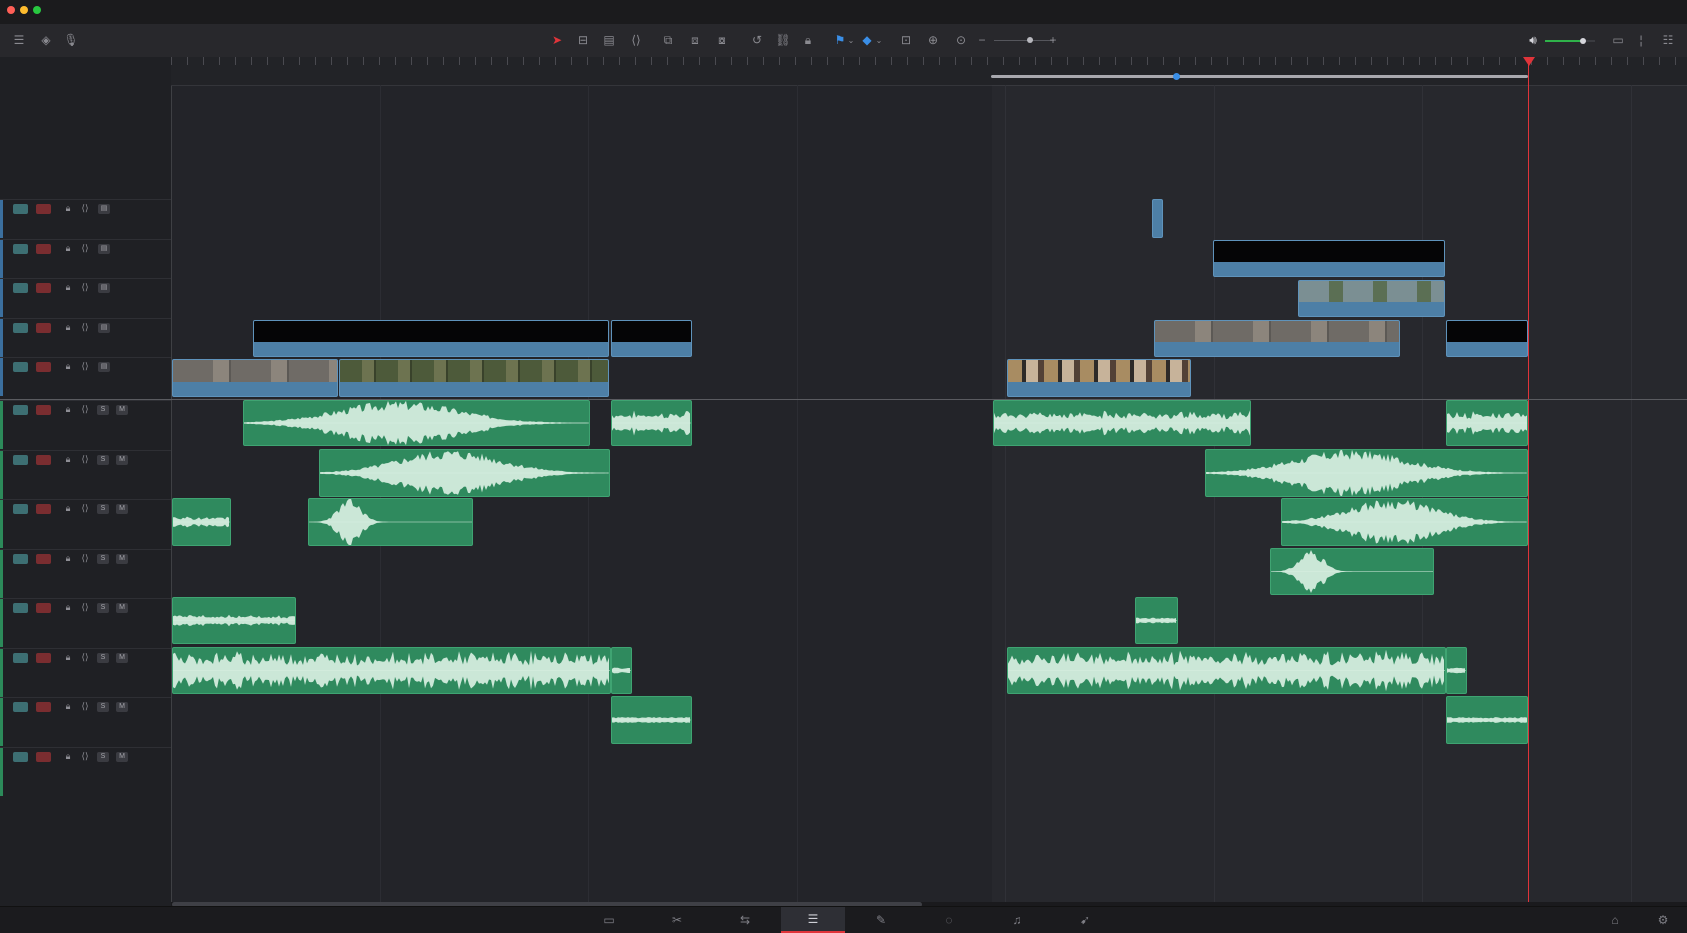 This screenshot has width=1687, height=933. What do you see at coordinates (677, 920) in the screenshot?
I see `cut-page-icon: ✂` at bounding box center [677, 920].